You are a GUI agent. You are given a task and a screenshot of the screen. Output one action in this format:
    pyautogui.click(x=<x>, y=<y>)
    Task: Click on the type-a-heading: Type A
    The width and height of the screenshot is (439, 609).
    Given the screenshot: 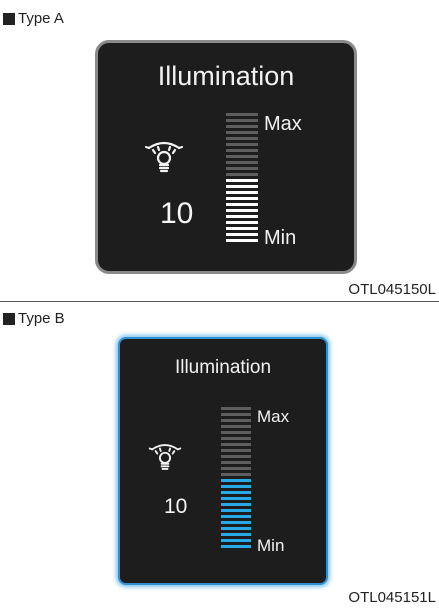 What is the action you would take?
    pyautogui.click(x=33, y=18)
    